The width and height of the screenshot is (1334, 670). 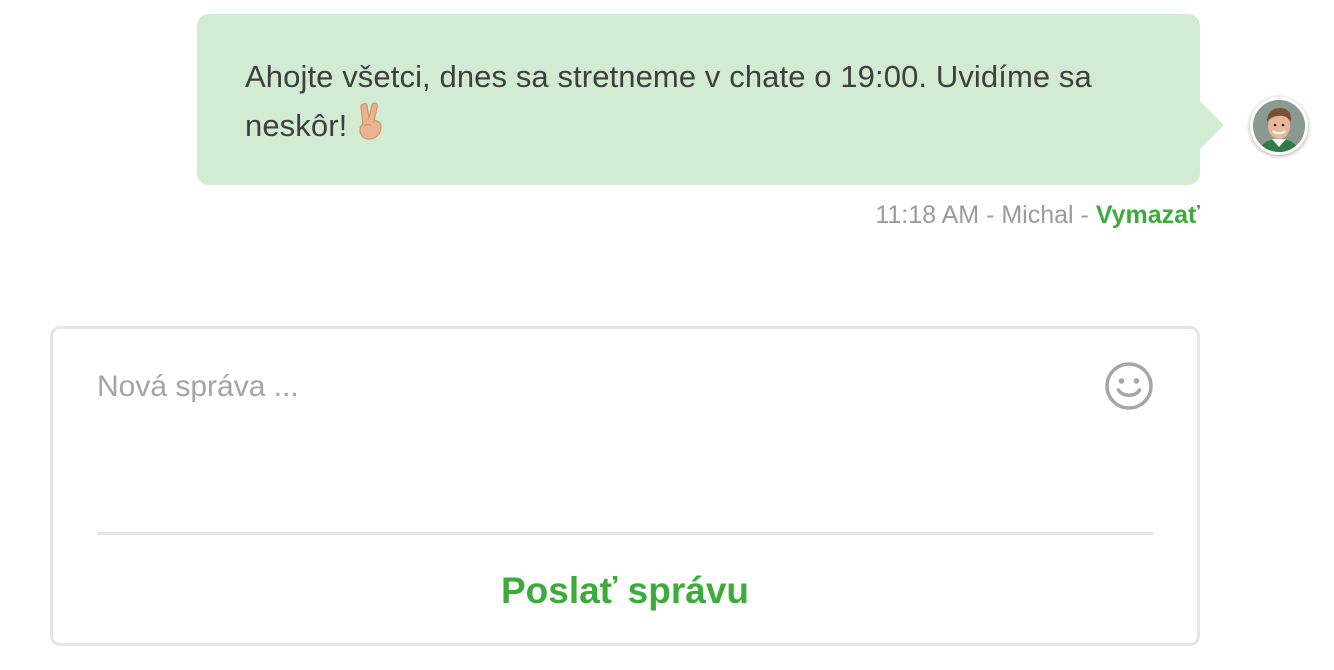 I want to click on avatar, so click(x=1279, y=126).